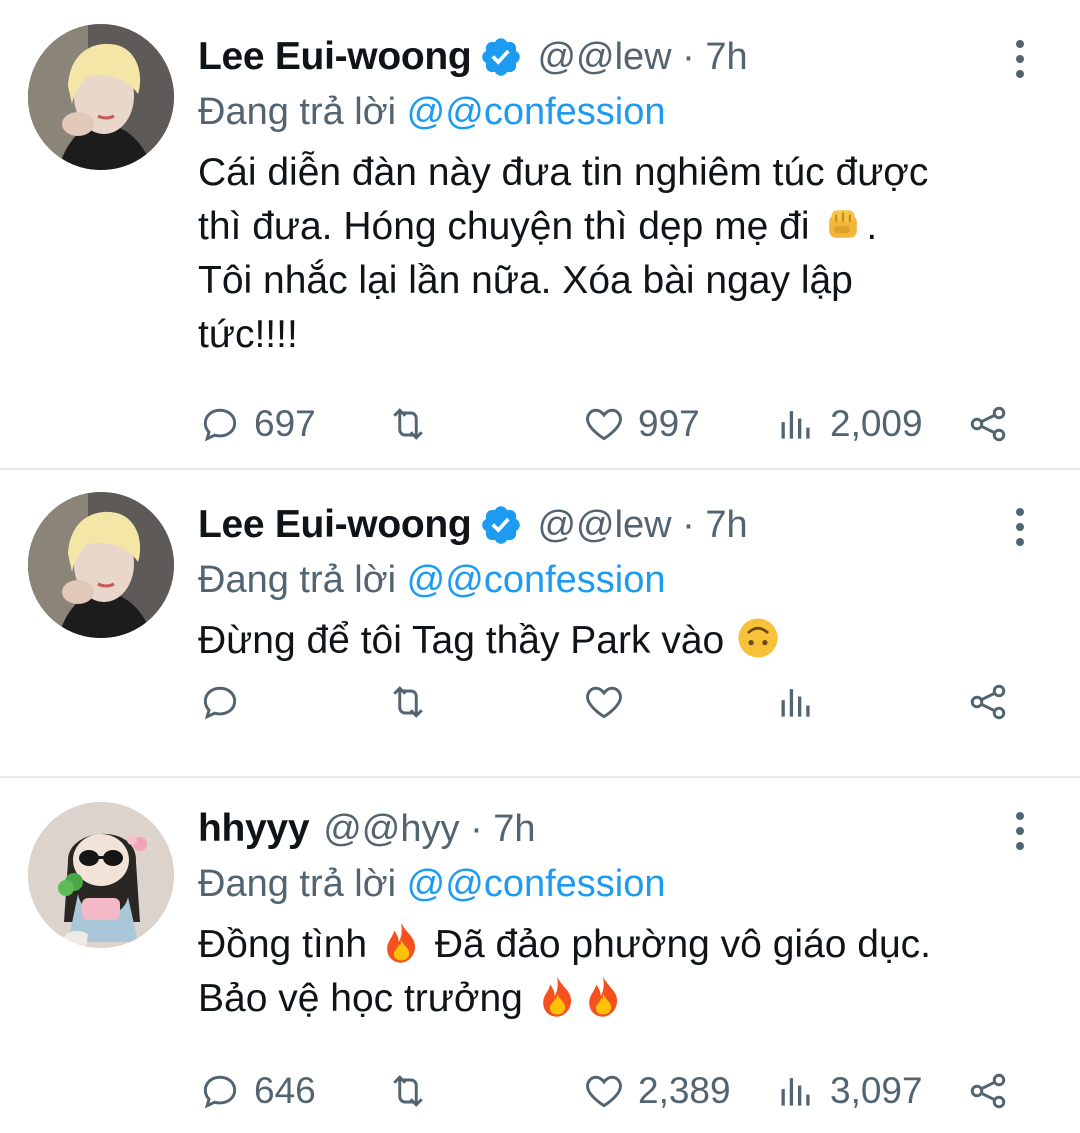 The width and height of the screenshot is (1080, 1133). Describe the element at coordinates (758, 638) in the screenshot. I see `upside-down-face-emoji-icon` at that location.